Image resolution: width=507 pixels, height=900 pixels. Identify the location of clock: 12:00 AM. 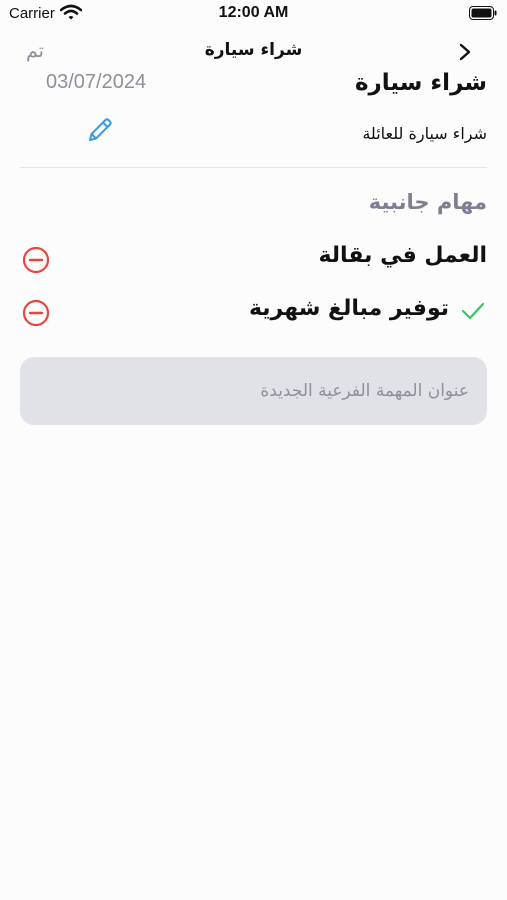
(253, 12).